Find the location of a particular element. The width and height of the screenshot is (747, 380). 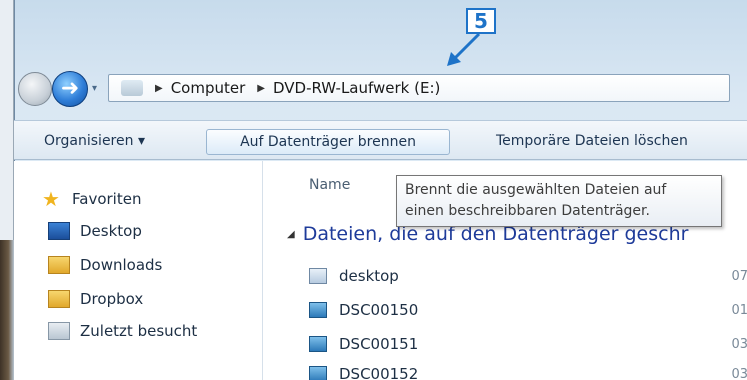

breadcrumb-dvd-drive: DVD-RW-Laufwerk (E:) is located at coordinates (356, 88).